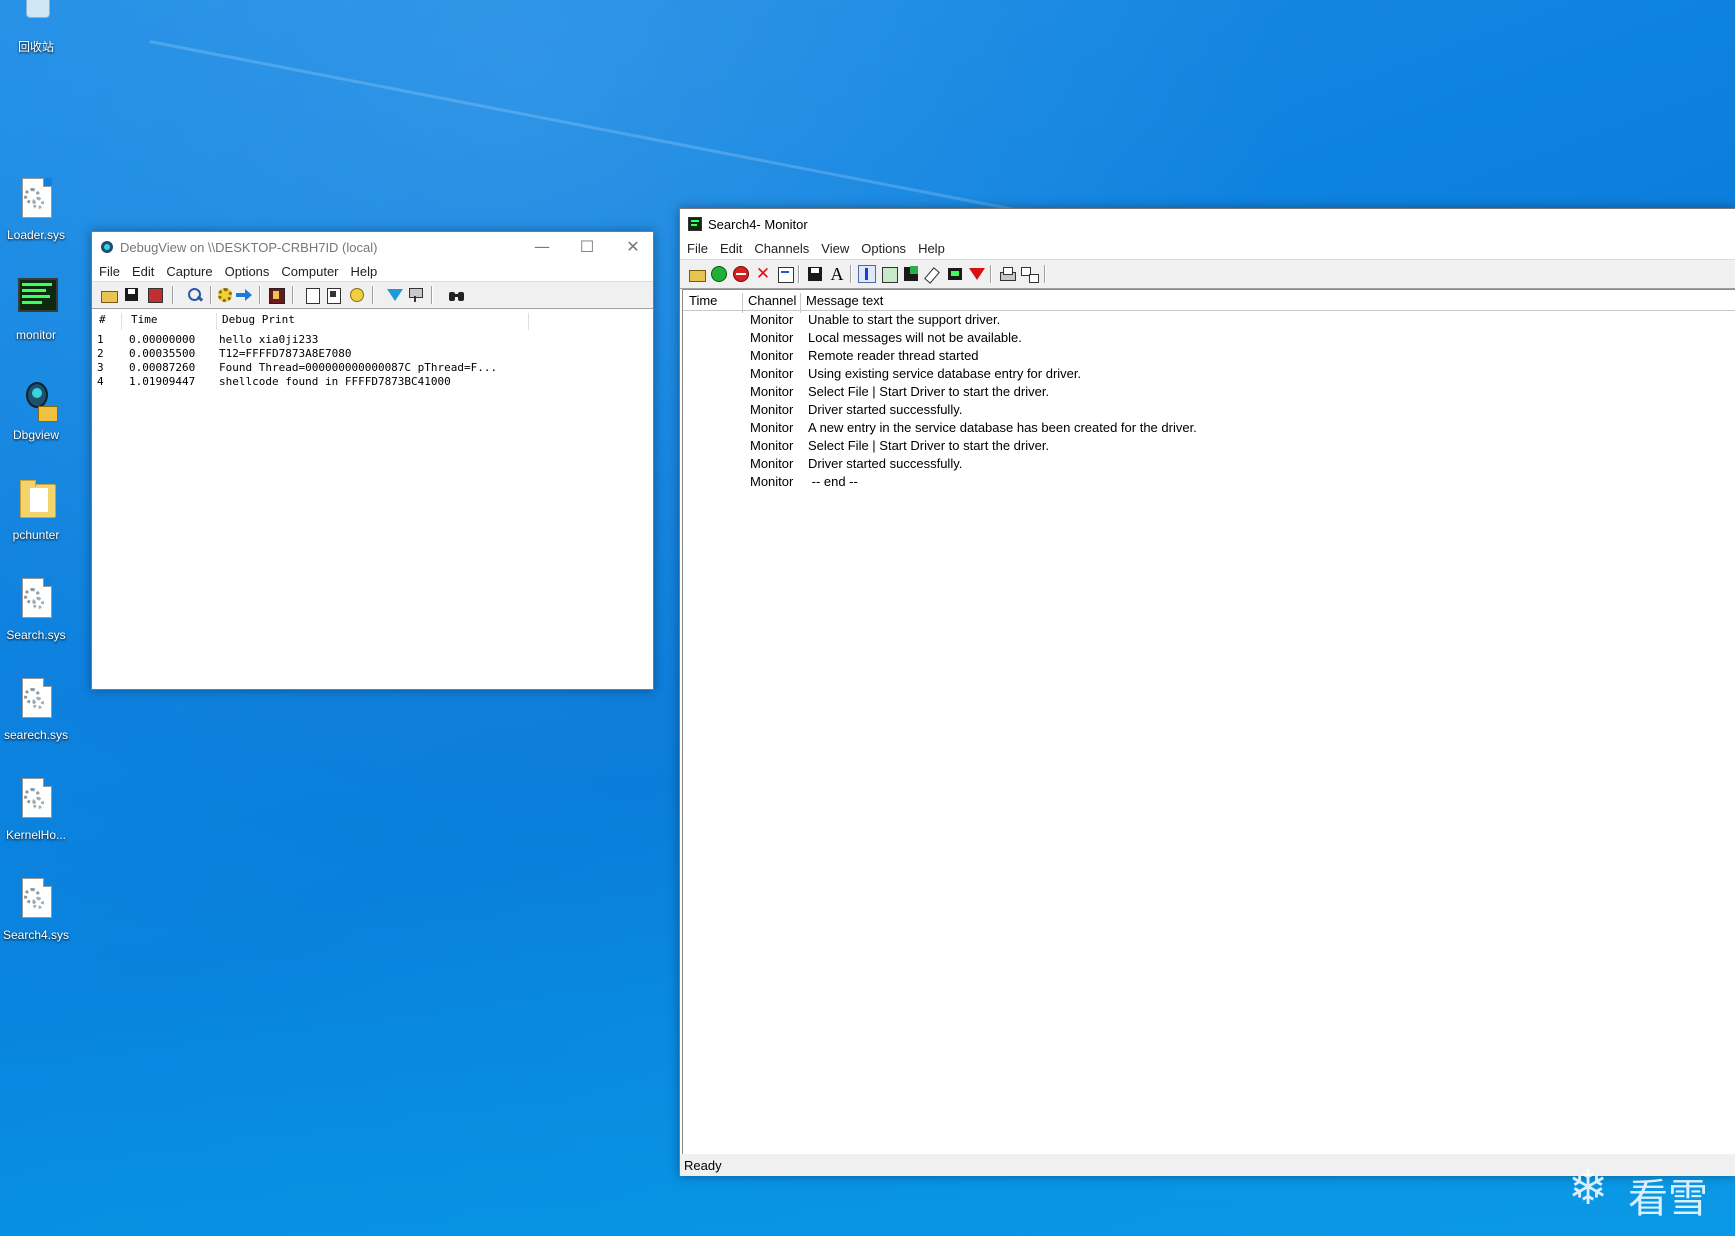  Describe the element at coordinates (785, 274) in the screenshot. I see `properties-icon` at that location.